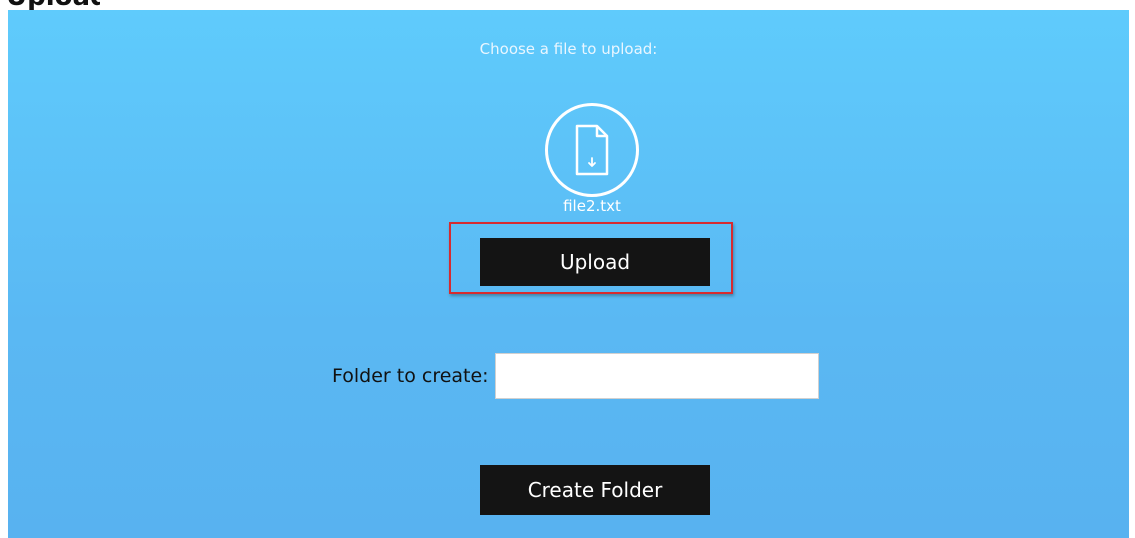 This screenshot has height=538, width=1135. I want to click on file-download-icon, so click(592, 150).